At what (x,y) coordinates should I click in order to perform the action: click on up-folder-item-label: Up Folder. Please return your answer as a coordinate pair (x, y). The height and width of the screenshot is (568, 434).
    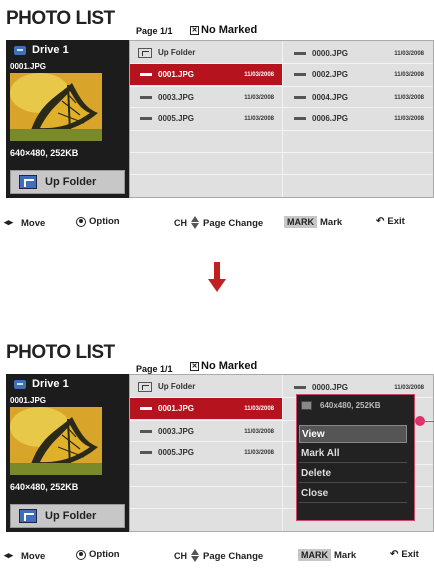
    Looking at the image, I should click on (177, 386).